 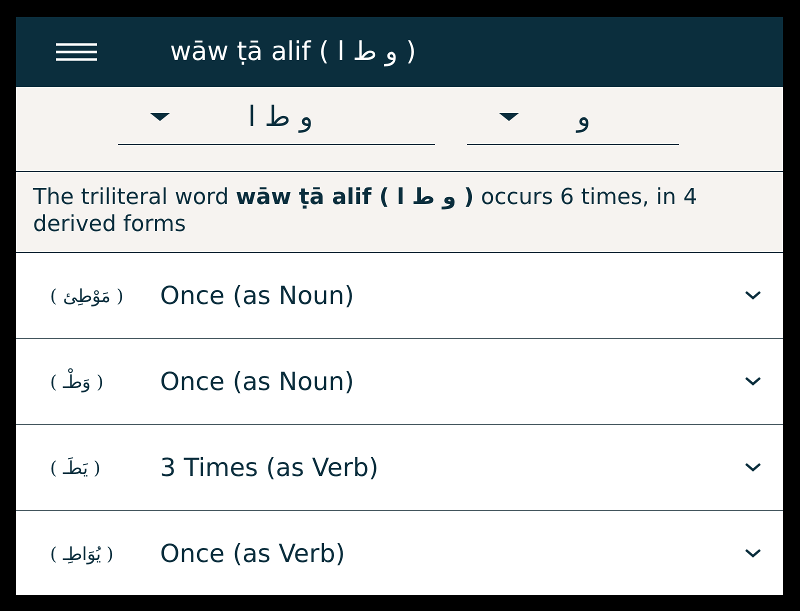 I want to click on arabic-word: ( يُوَاطِـ ), so click(x=82, y=553).